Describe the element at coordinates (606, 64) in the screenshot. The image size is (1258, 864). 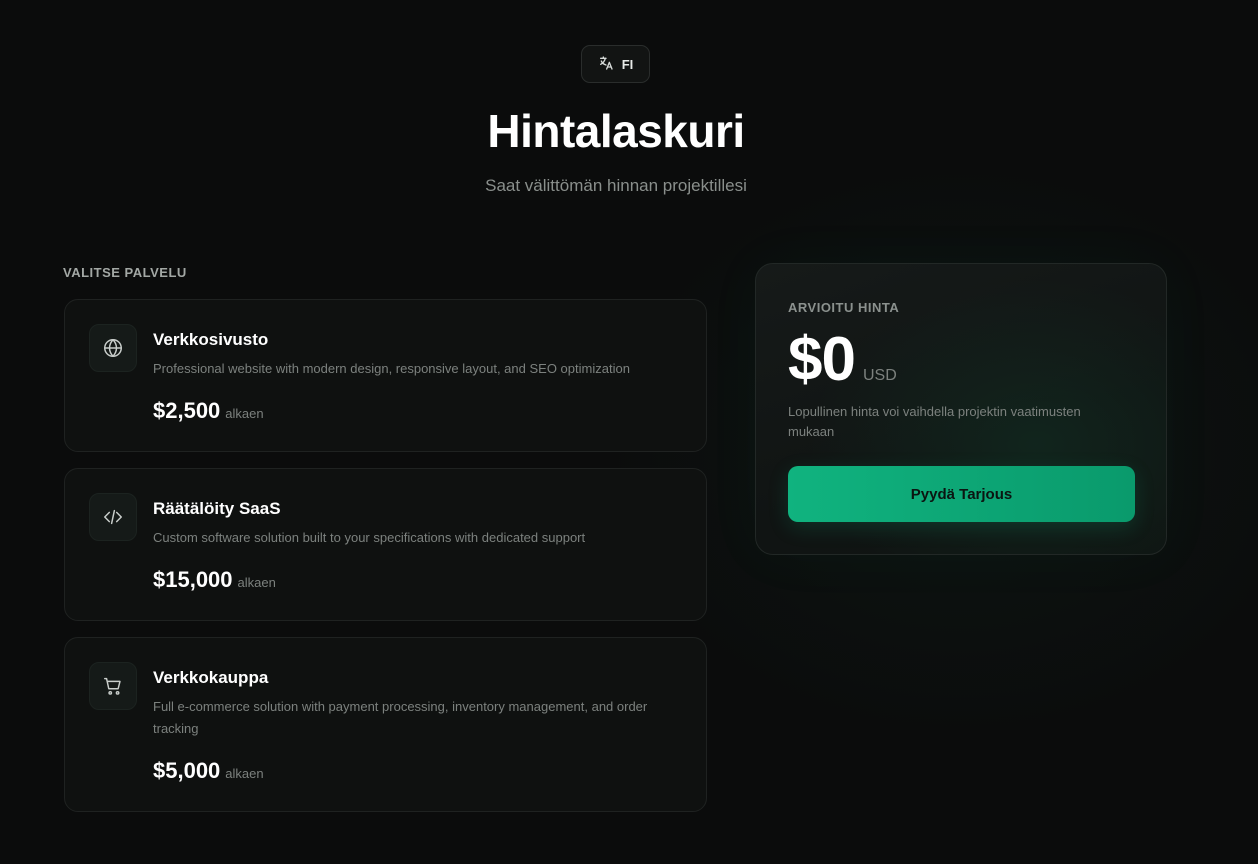
I see `translate-icon` at that location.